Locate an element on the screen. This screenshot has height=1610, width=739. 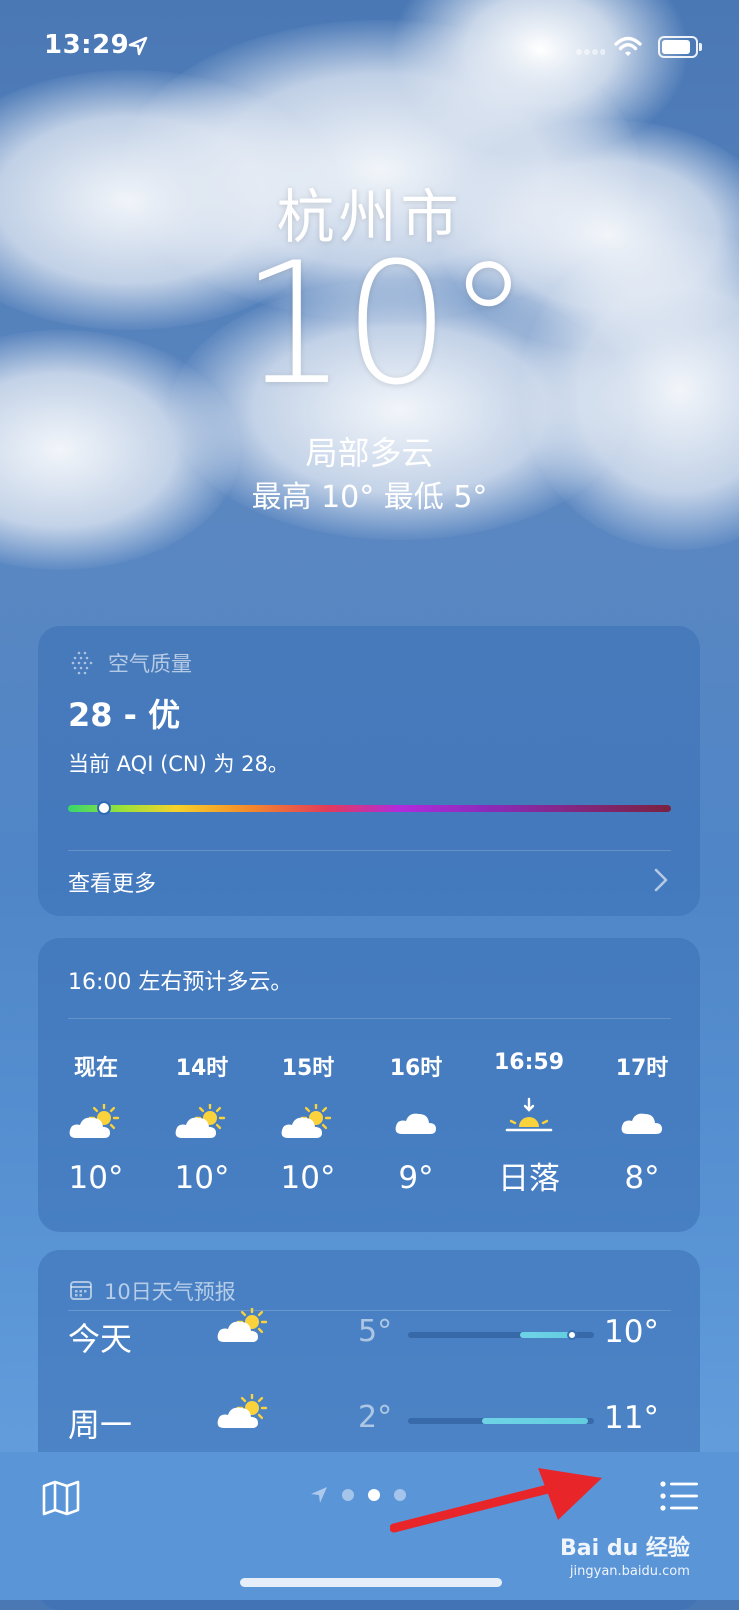
list-icon is located at coordinates (680, 1496).